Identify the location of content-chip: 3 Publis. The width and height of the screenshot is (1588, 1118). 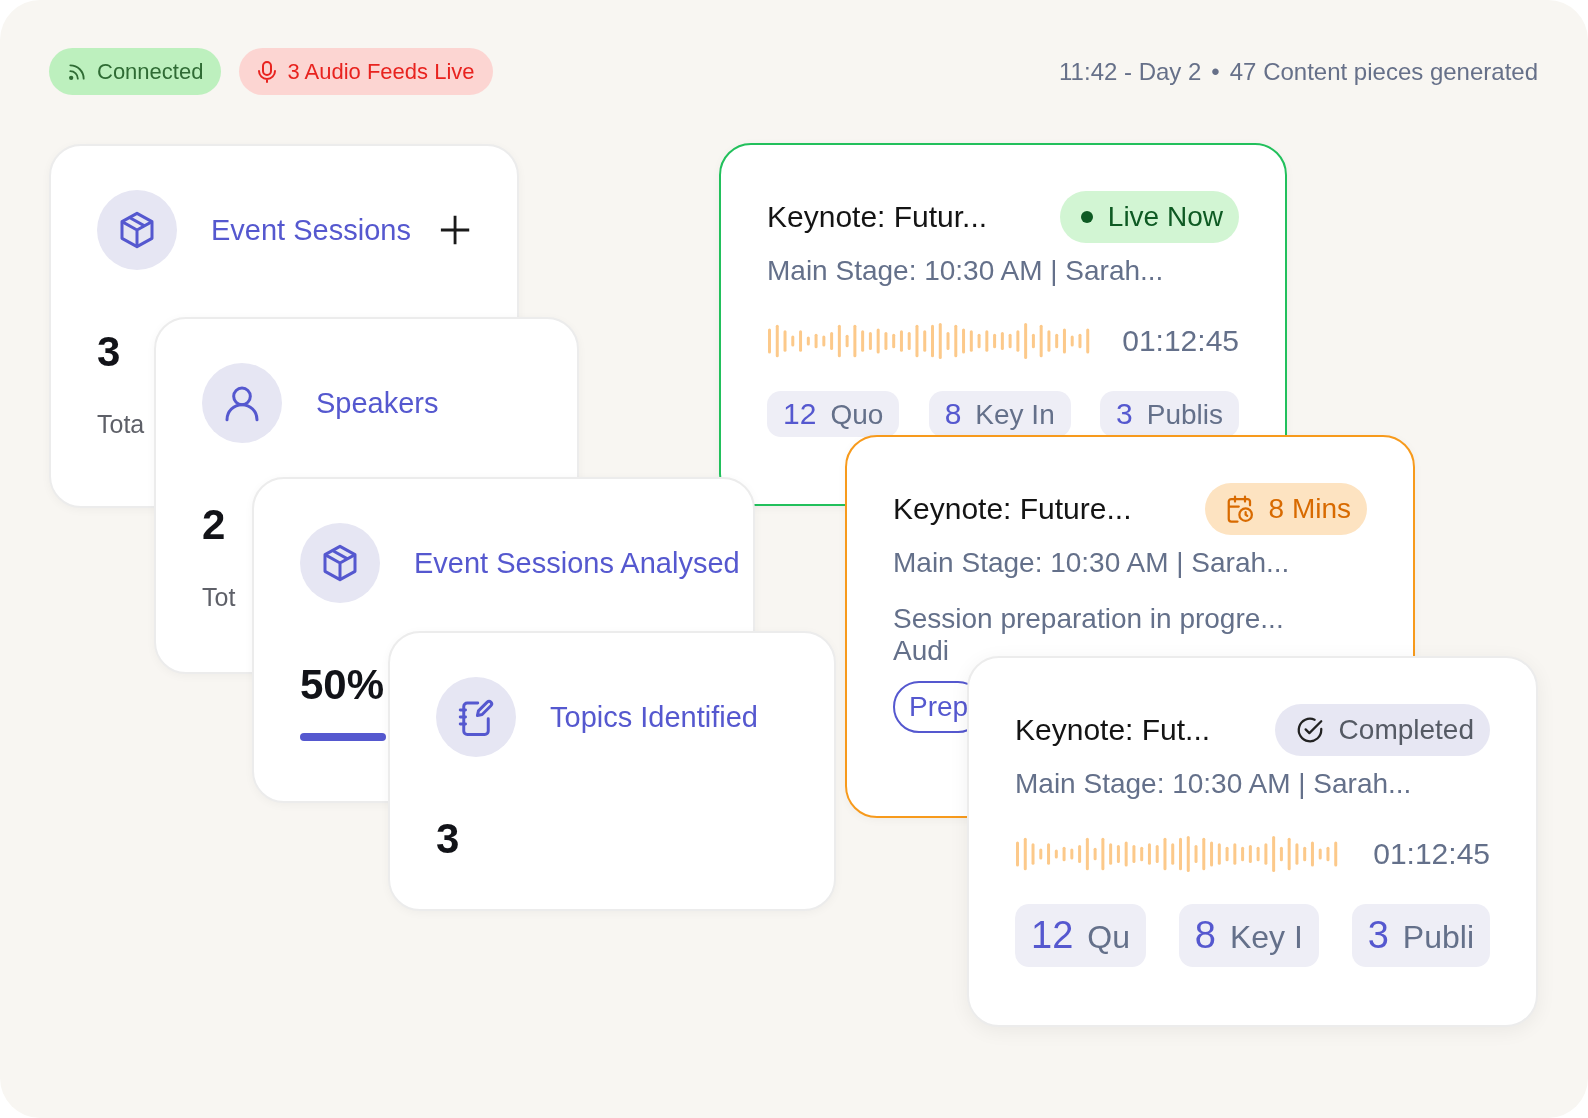
(1169, 414).